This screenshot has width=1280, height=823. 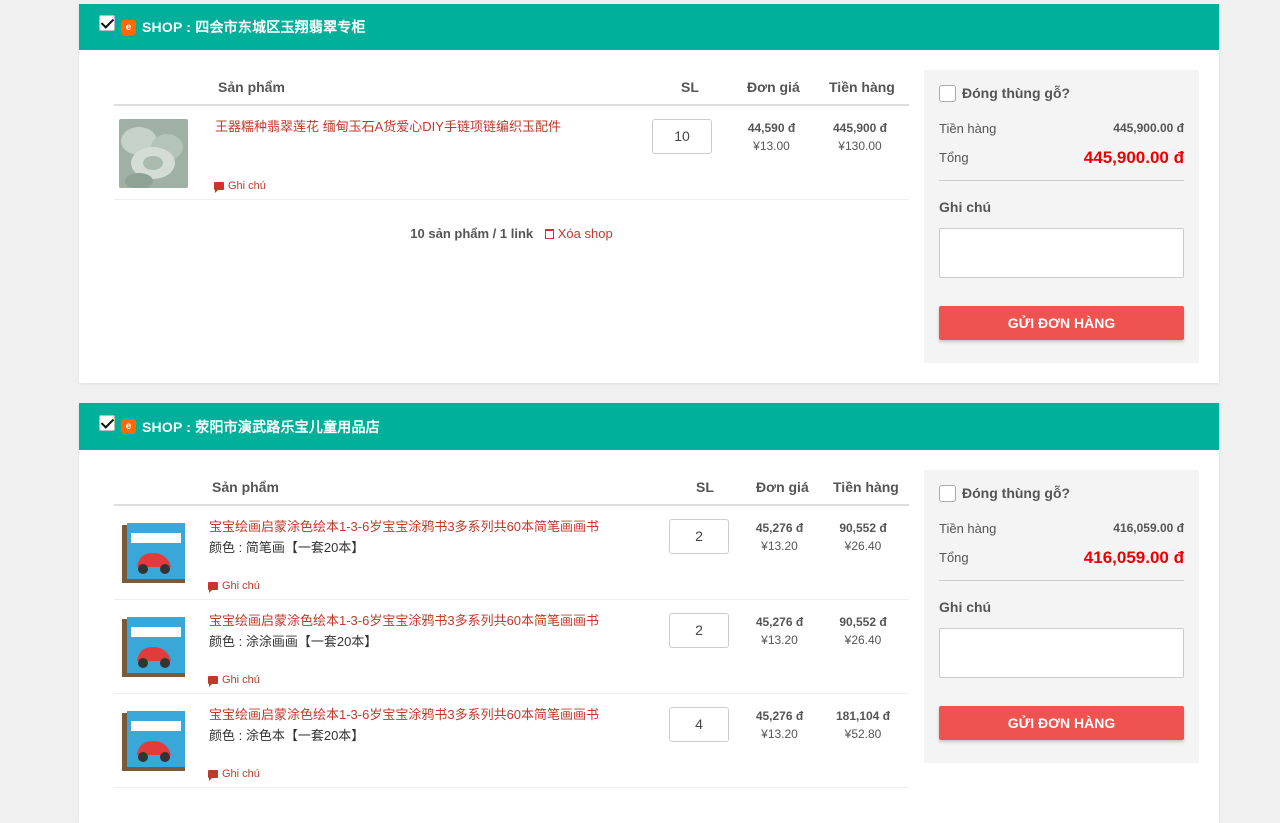 What do you see at coordinates (649, 426) in the screenshot?
I see `shop-header: e SHOP : 荥阳市演武路乐宝儿童用品店` at bounding box center [649, 426].